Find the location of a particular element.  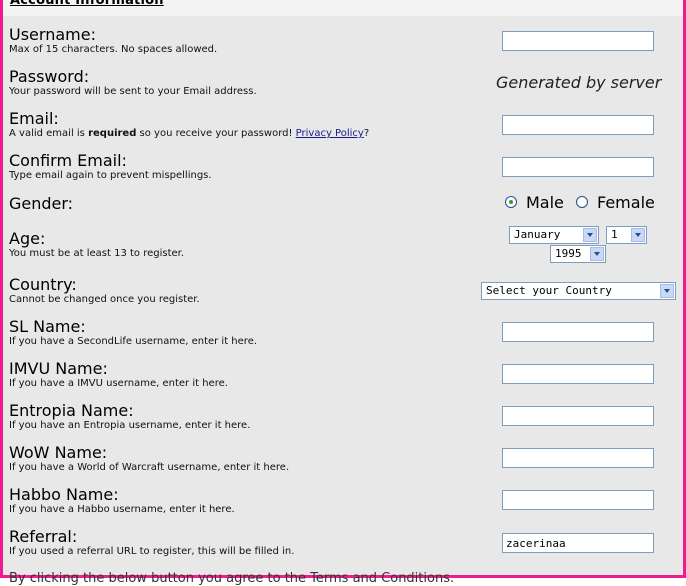

birth-year-select: 1995 is located at coordinates (578, 254).